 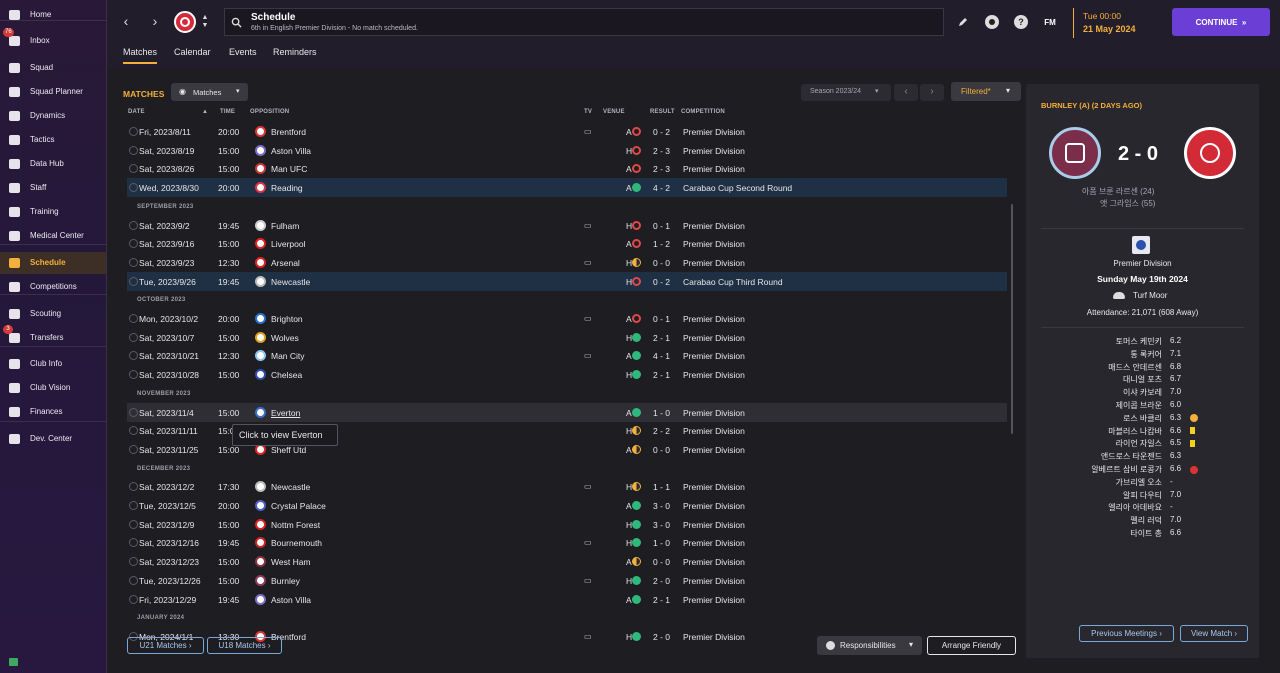 What do you see at coordinates (588, 112) in the screenshot?
I see `column-tv: TV` at bounding box center [588, 112].